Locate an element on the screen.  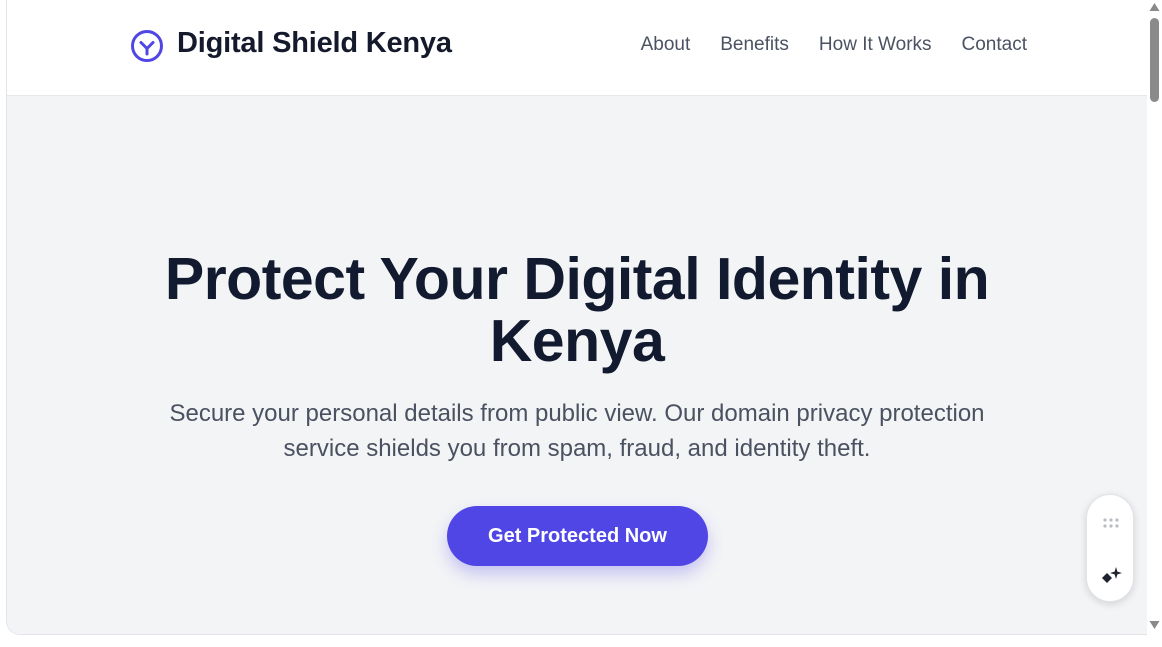
nav-links: About Benefits How It Works Contact is located at coordinates (834, 45).